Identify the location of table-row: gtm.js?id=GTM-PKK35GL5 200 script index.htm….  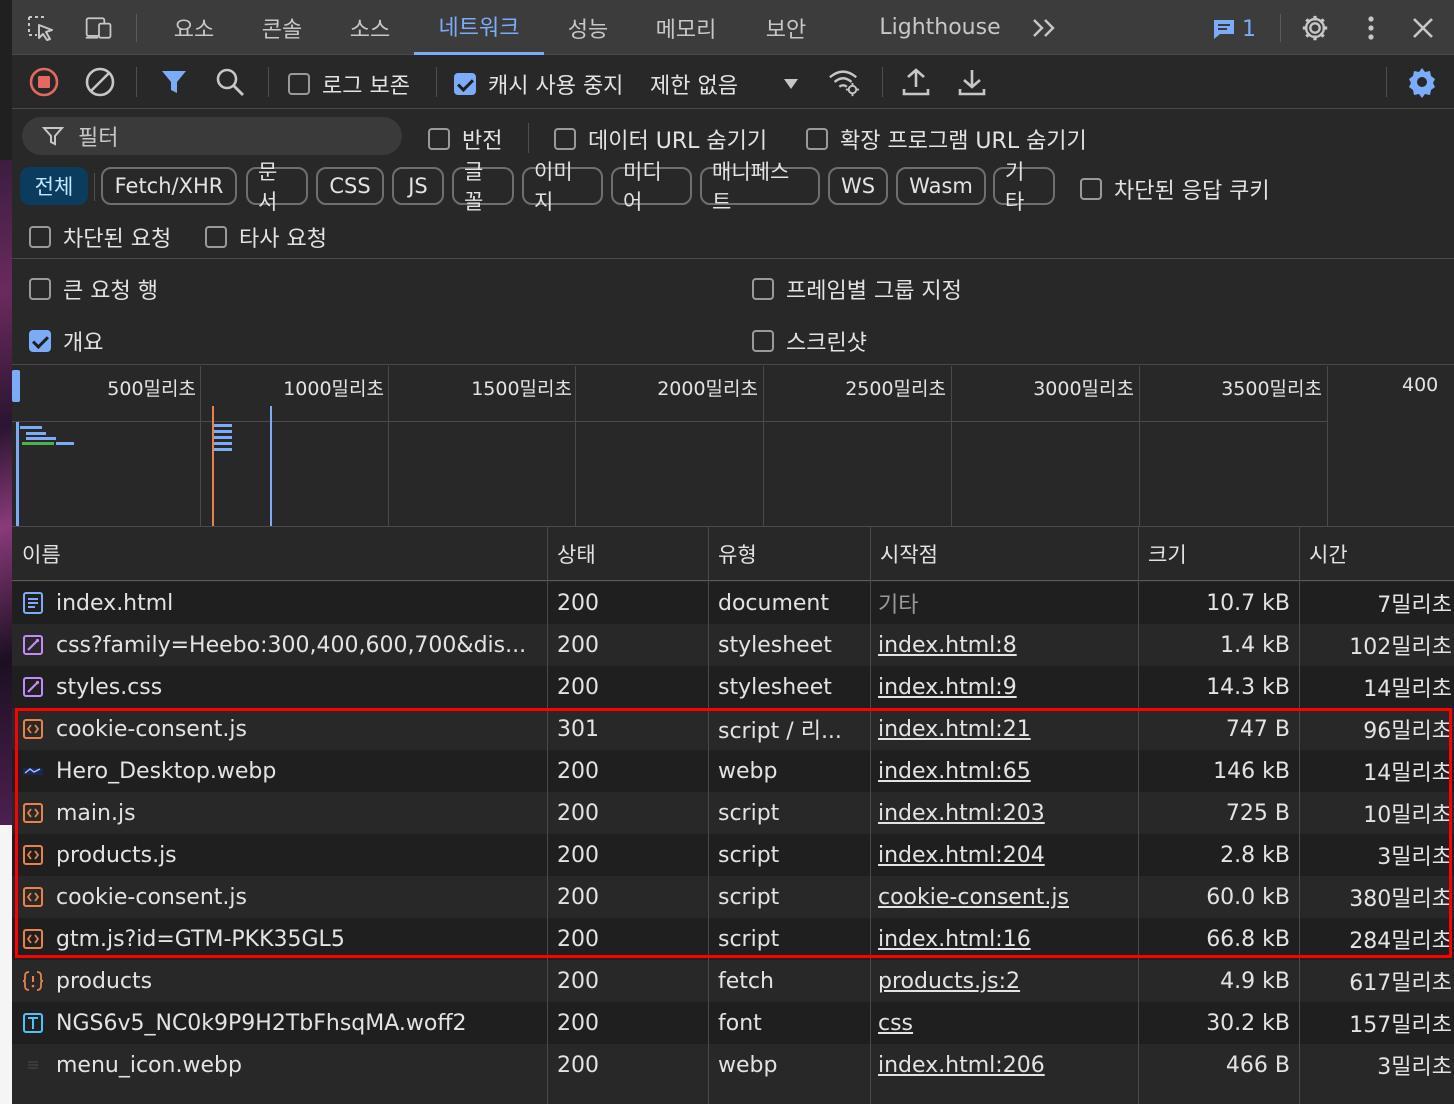
(733, 939).